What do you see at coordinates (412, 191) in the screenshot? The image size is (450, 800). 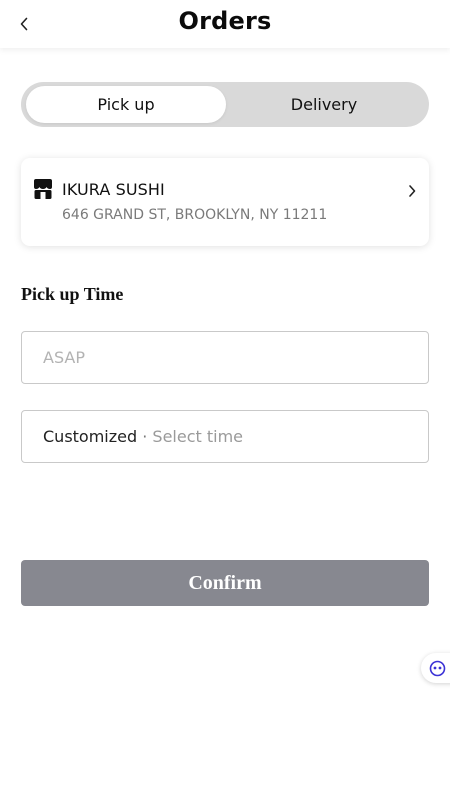 I see `chevron-right-icon` at bounding box center [412, 191].